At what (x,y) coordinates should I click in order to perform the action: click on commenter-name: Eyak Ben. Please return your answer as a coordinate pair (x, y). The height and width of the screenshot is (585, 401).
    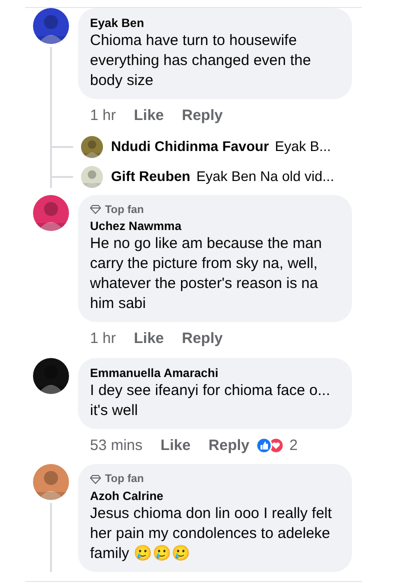
    Looking at the image, I should click on (215, 23).